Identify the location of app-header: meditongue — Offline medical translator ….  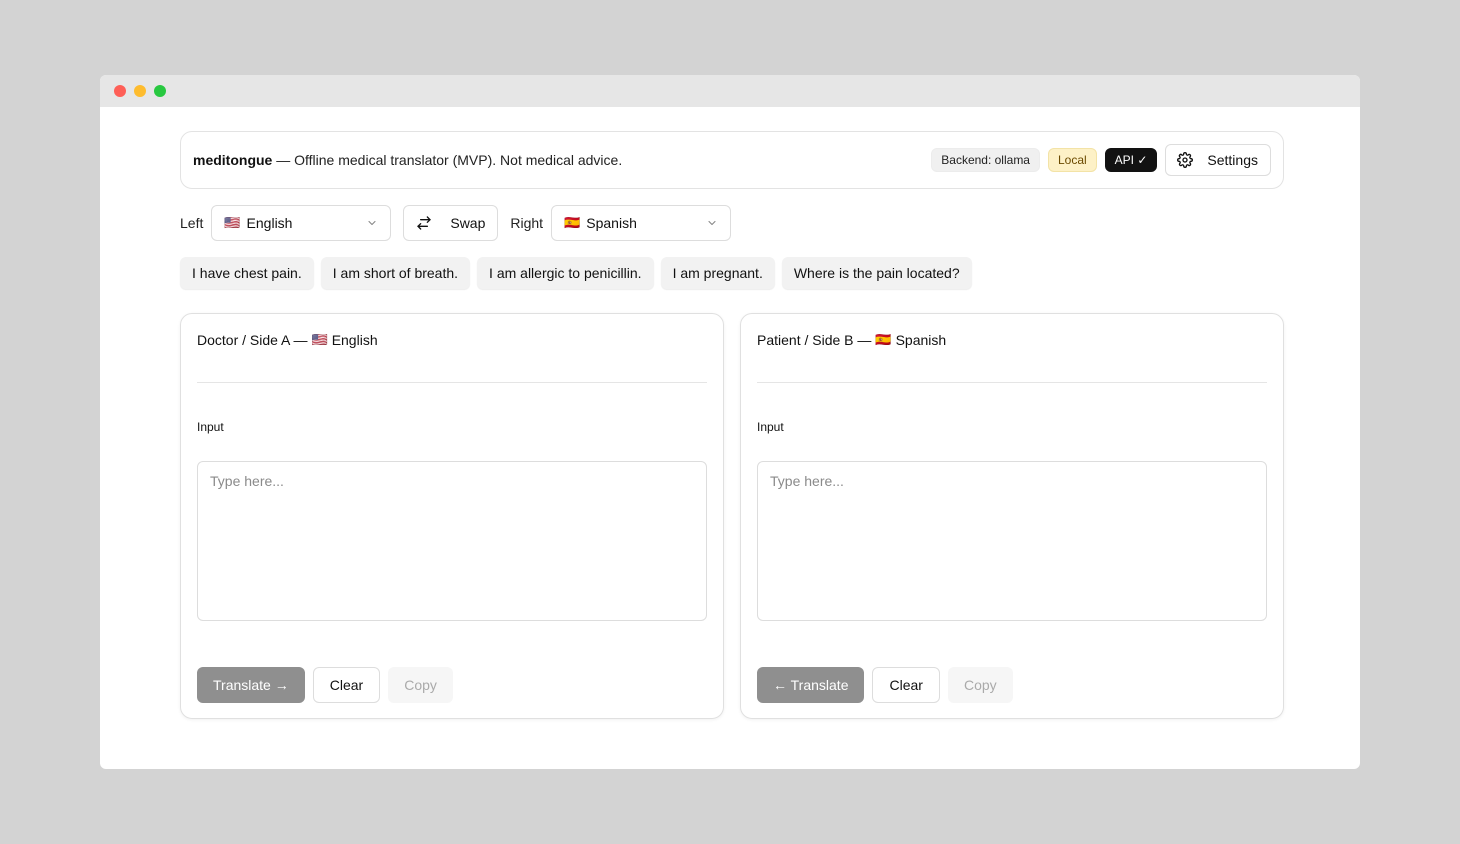
(732, 160).